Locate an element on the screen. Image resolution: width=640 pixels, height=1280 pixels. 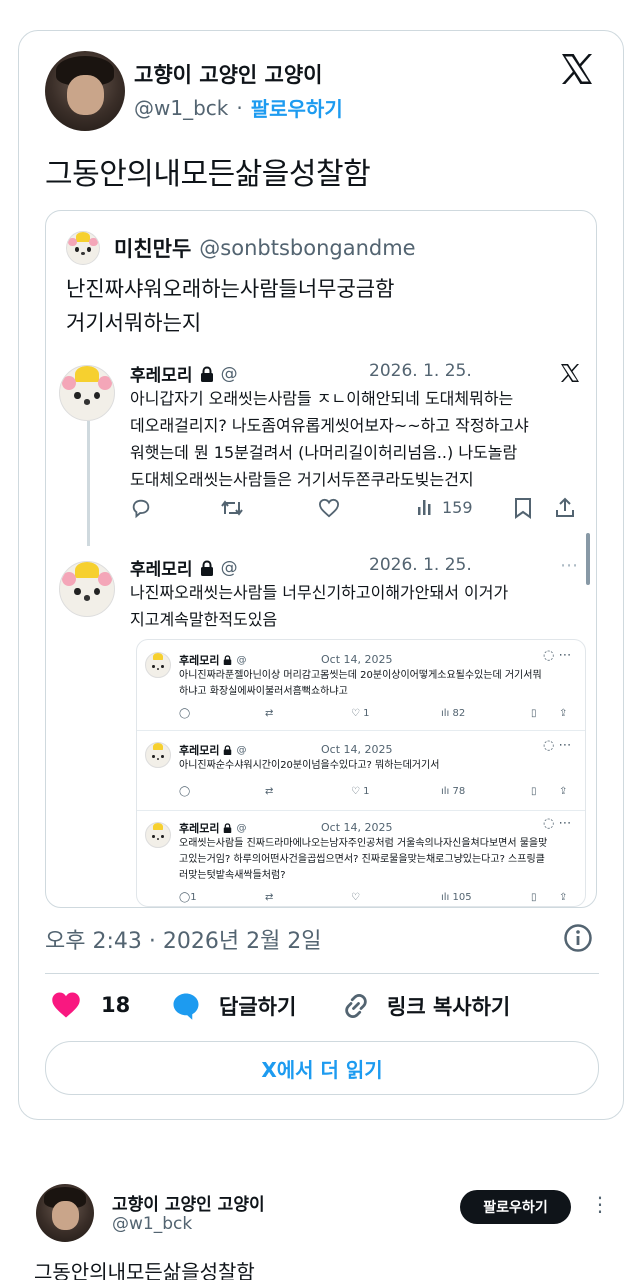
nested-views-2: 78 is located at coordinates (459, 791).